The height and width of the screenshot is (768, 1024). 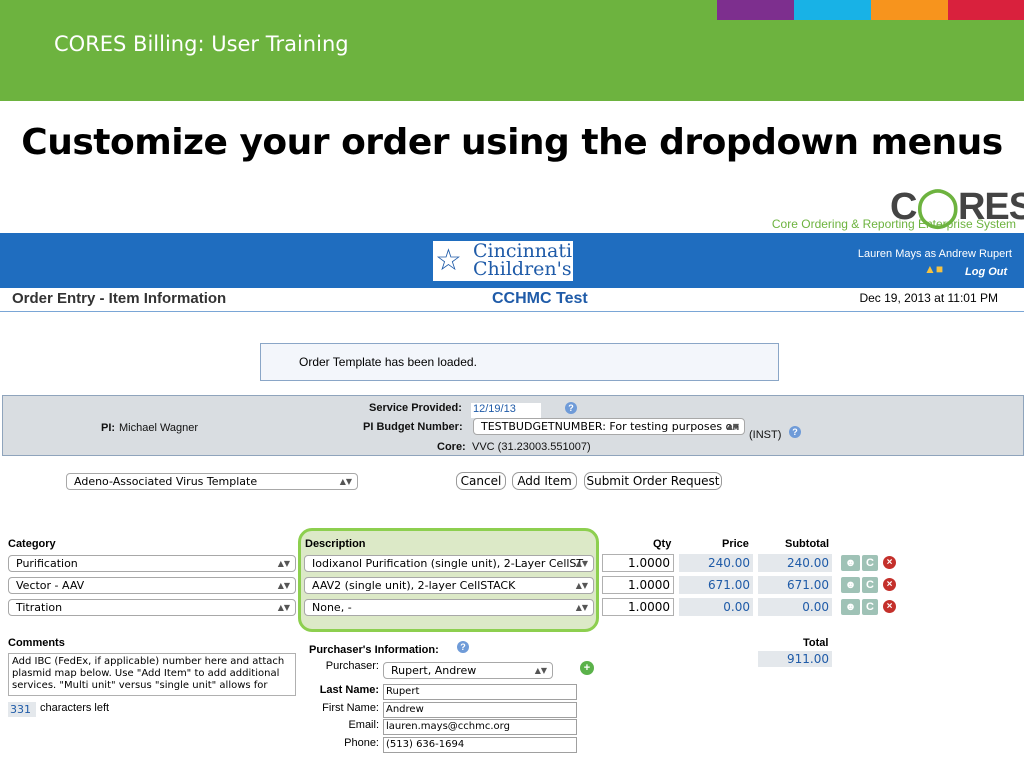 I want to click on column-header-subtotal: Subtotal, so click(x=807, y=544).